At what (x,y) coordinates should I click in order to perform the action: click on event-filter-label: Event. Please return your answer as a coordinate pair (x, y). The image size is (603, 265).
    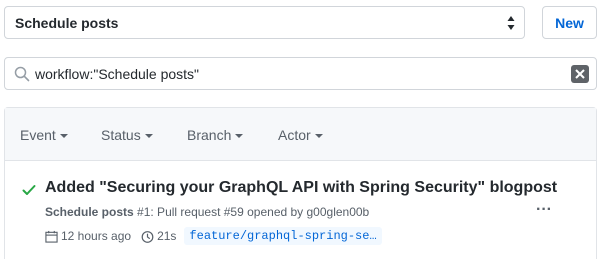
    Looking at the image, I should click on (38, 135).